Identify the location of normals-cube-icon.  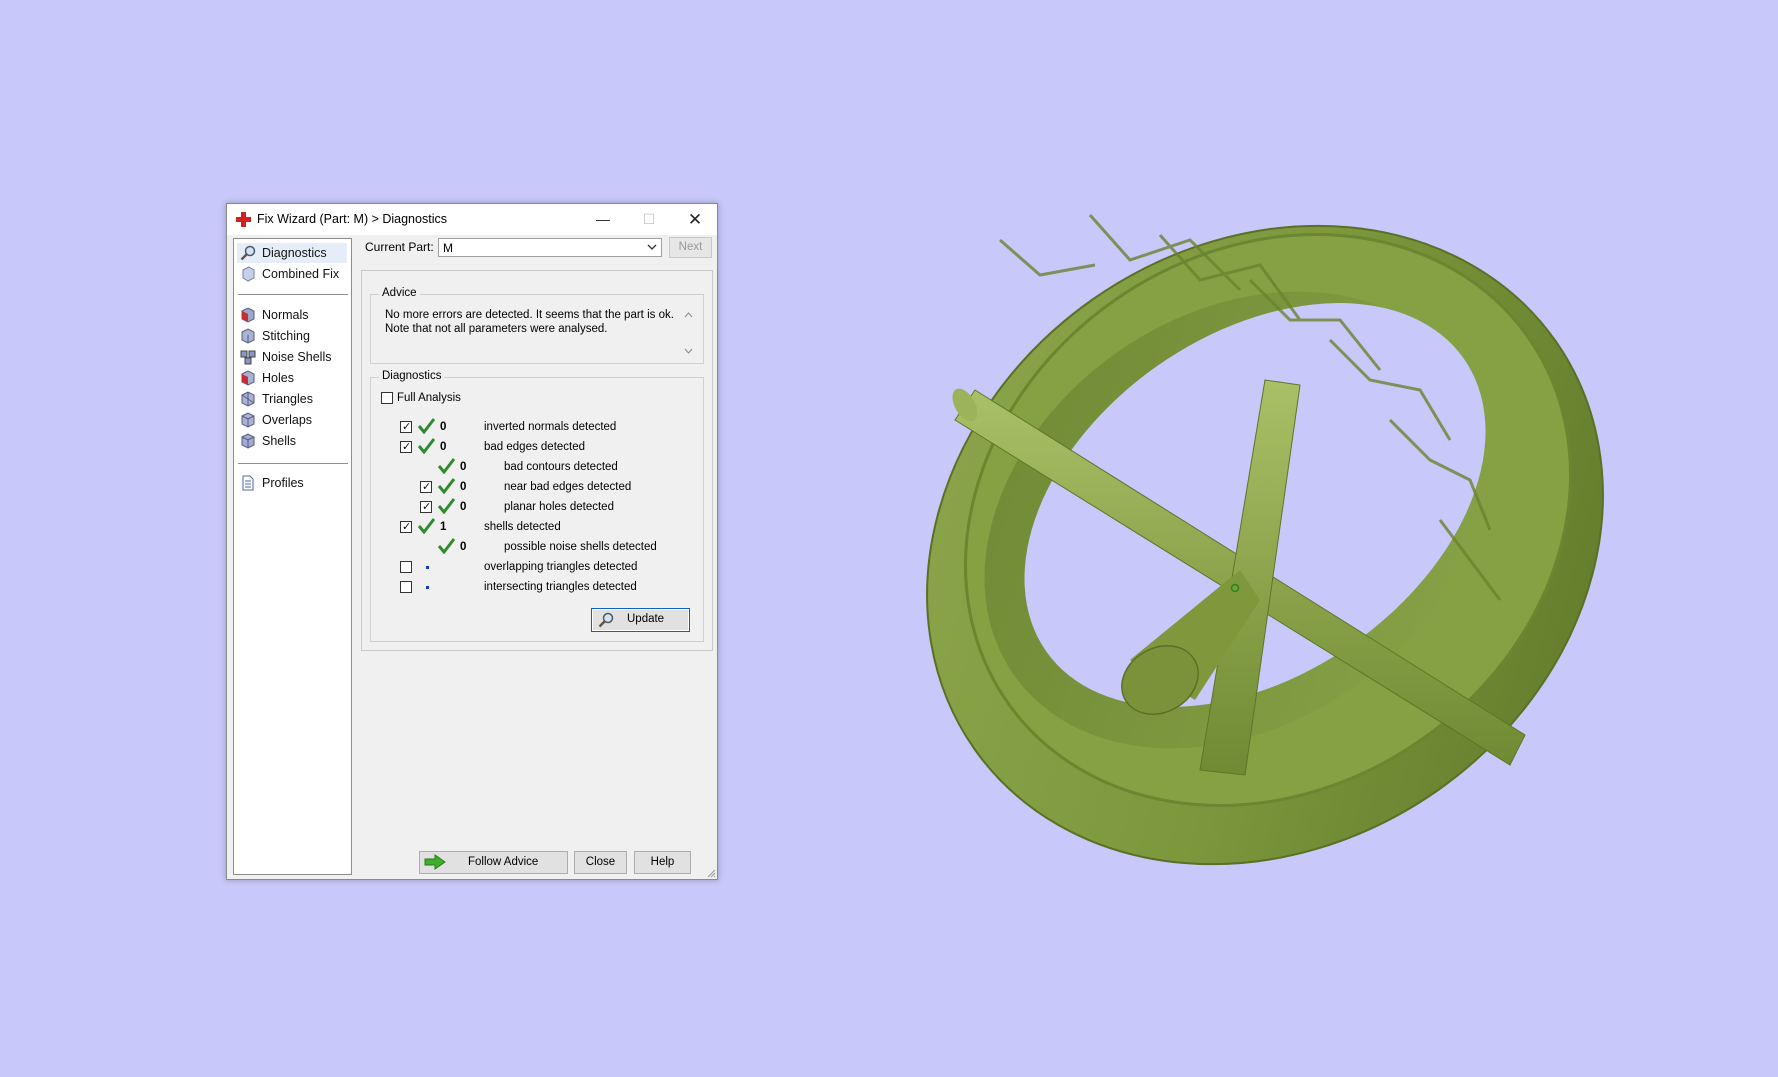
(248, 315).